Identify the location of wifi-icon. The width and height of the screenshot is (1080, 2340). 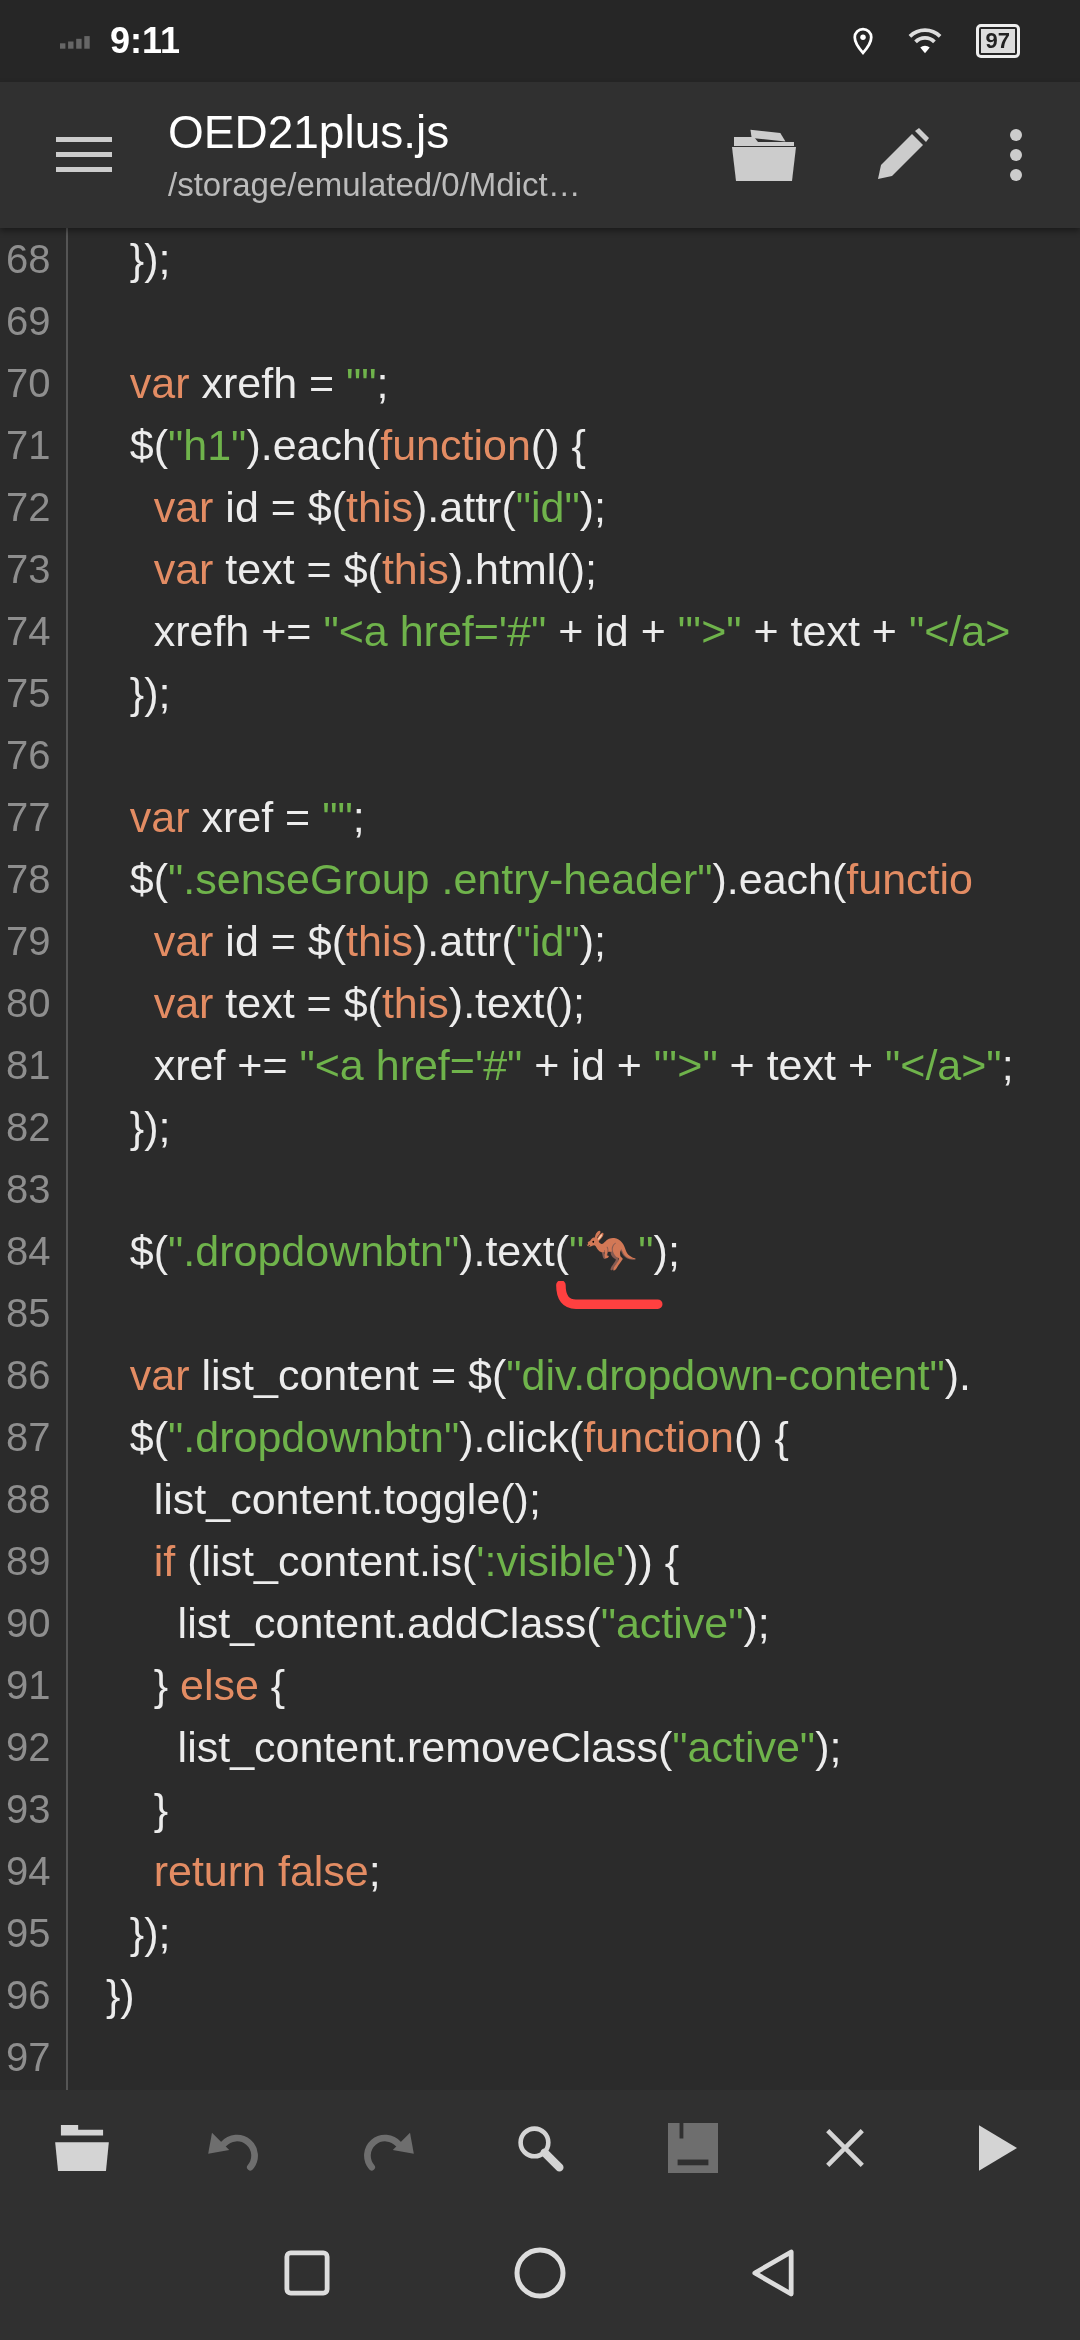
(924, 41).